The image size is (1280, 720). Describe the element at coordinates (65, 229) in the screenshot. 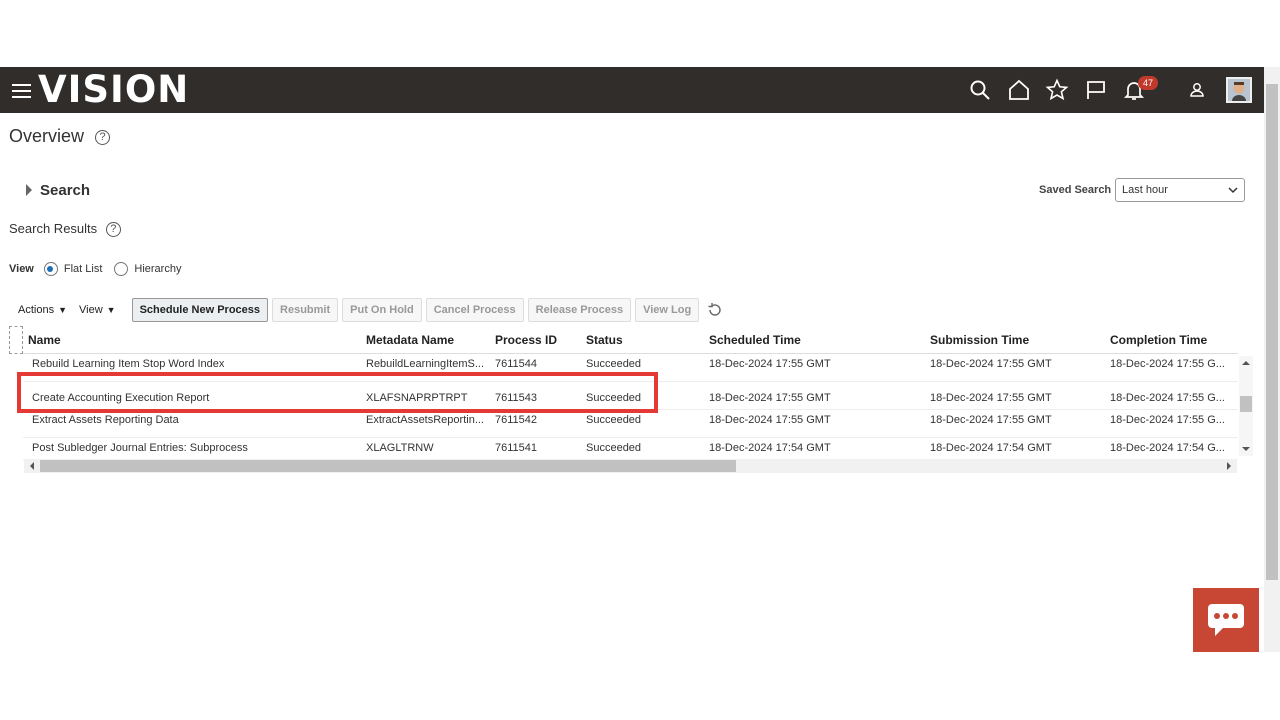

I see `search-results-heading: Search Results ?` at that location.